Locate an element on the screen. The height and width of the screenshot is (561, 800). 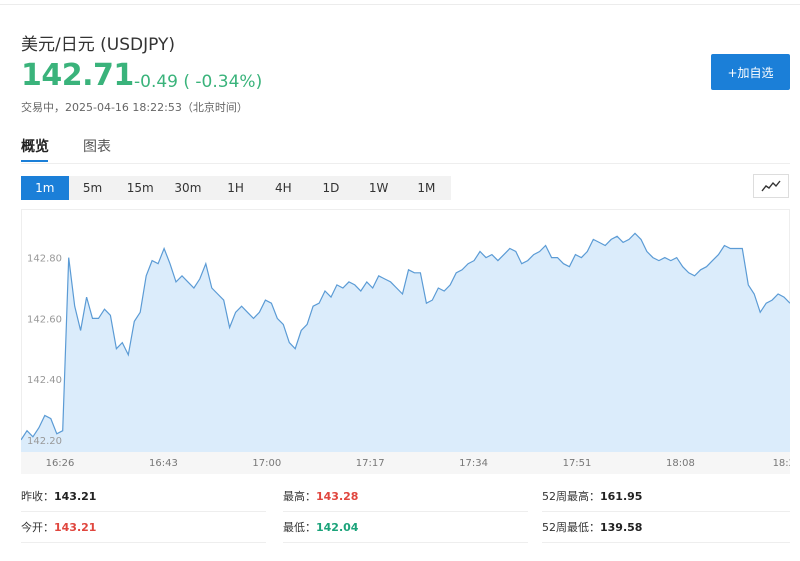
stat-52w-high-value: 161.95 is located at coordinates (621, 496).